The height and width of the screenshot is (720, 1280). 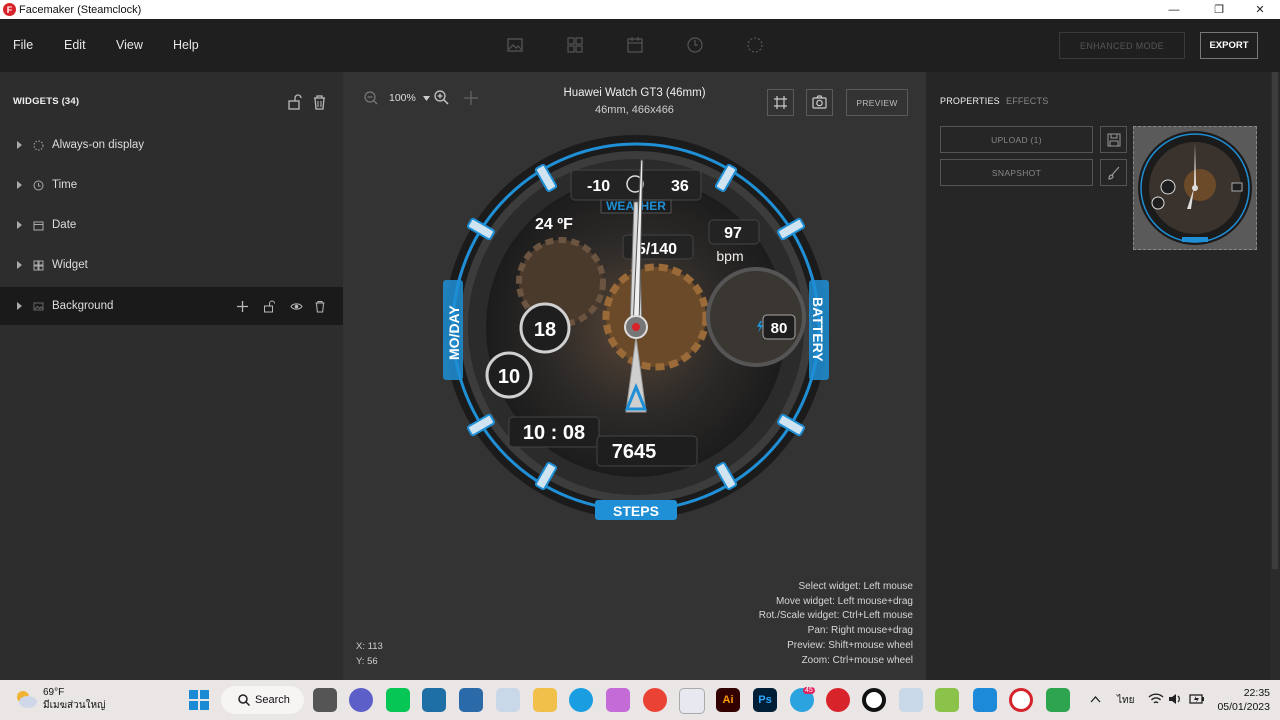 I want to click on minimize-button: —, so click(x=1174, y=9).